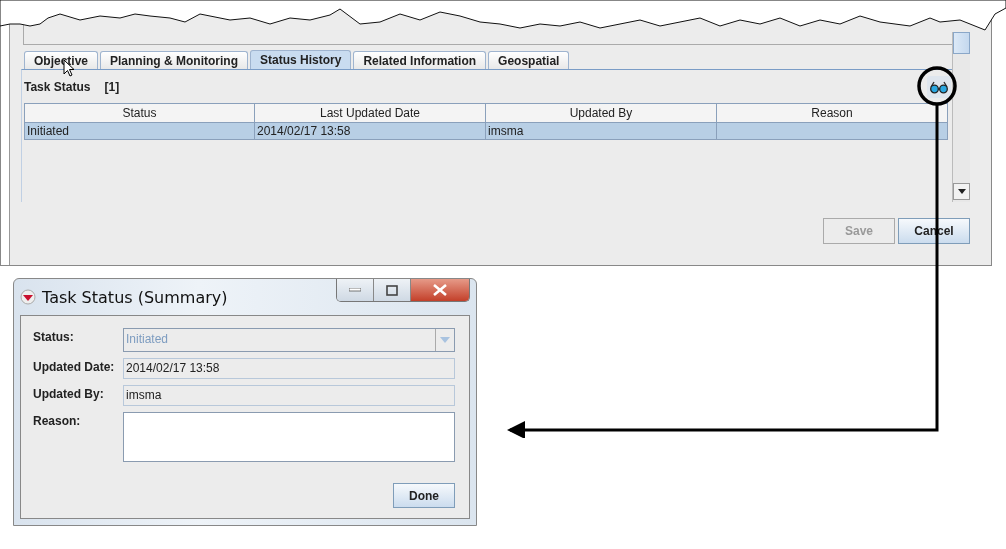  I want to click on tab: Related Information, so click(420, 60).